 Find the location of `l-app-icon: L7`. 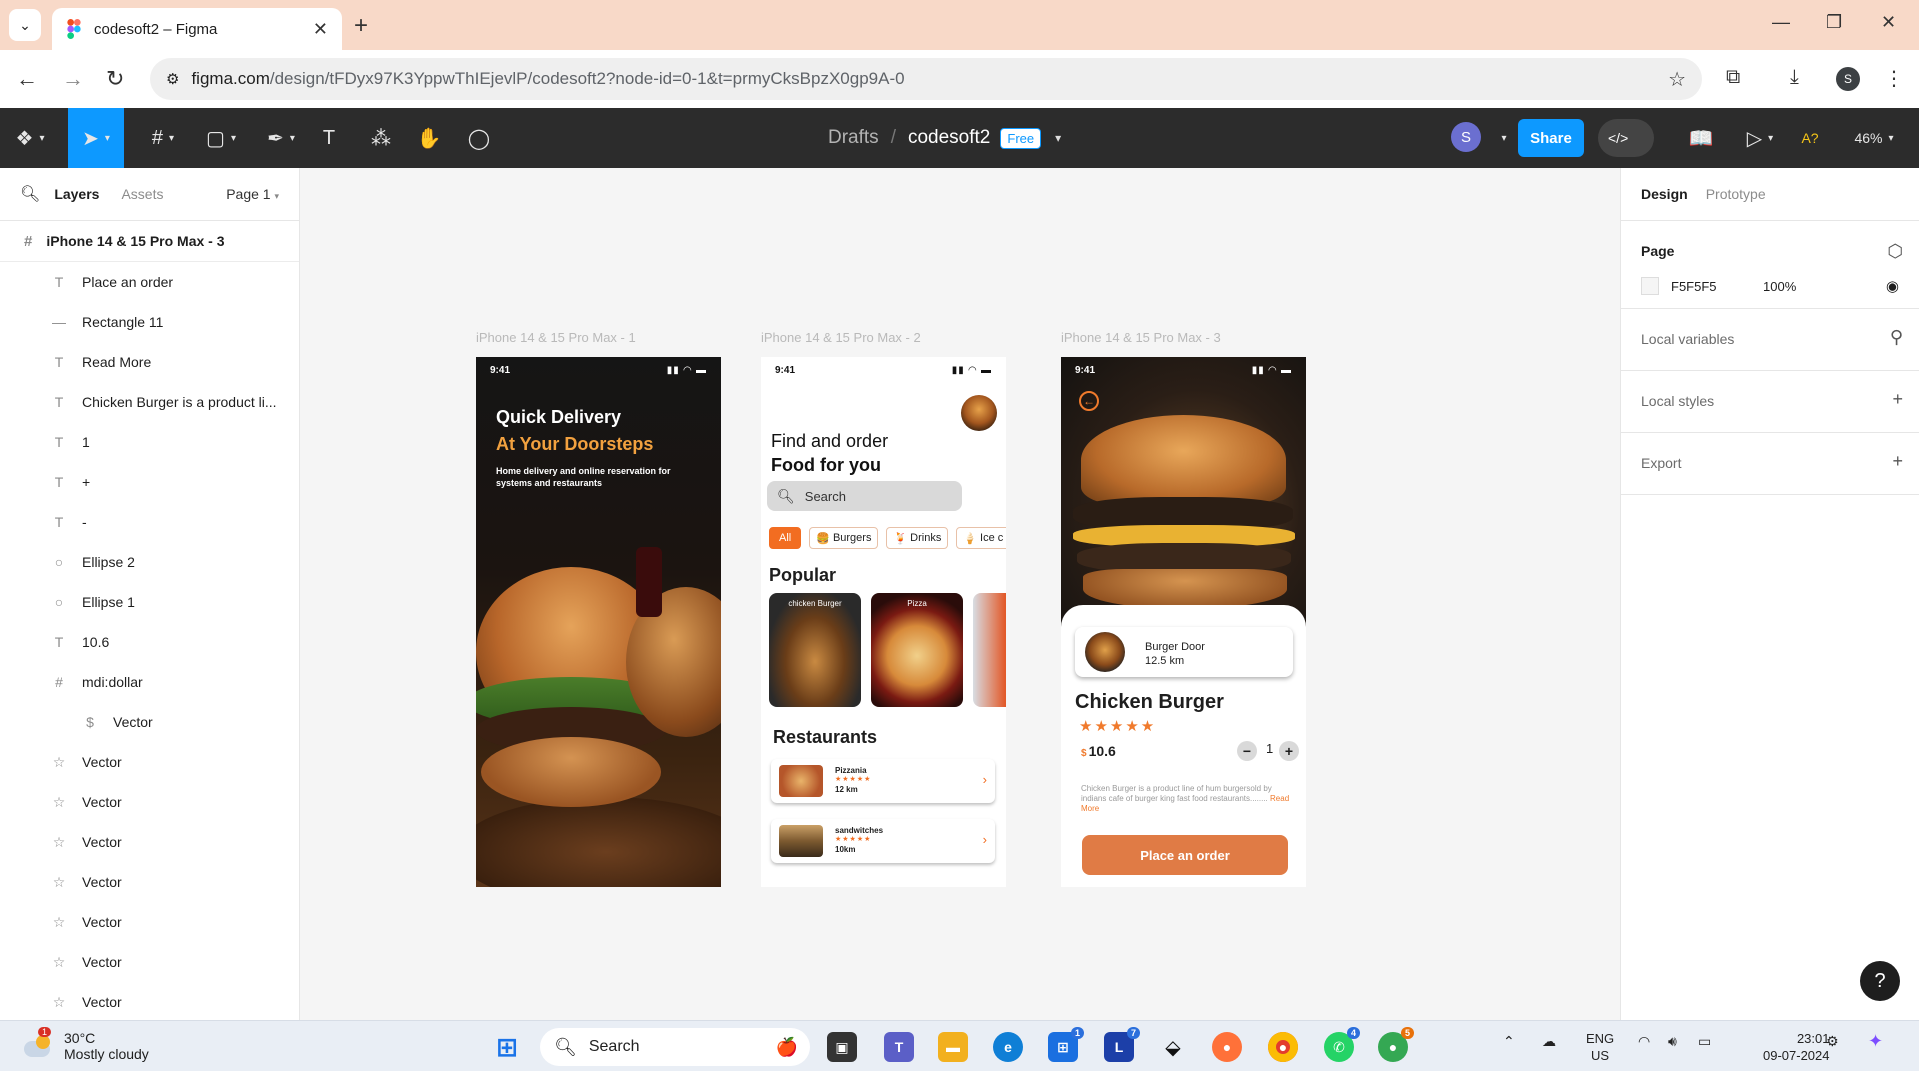

l-app-icon: L7 is located at coordinates (1122, 1044).